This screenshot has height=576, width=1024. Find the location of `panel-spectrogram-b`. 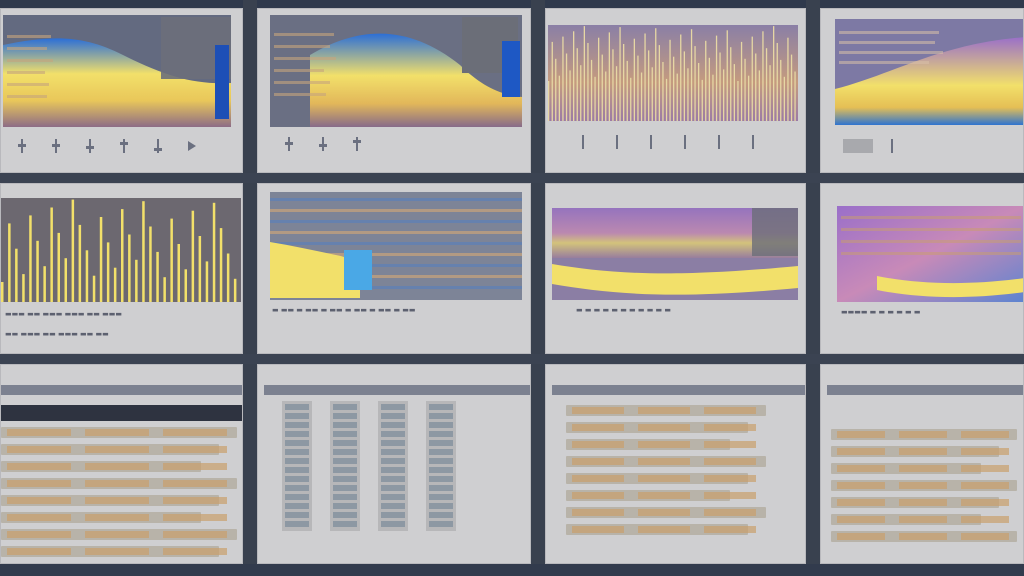

panel-spectrogram-b is located at coordinates (394, 90).